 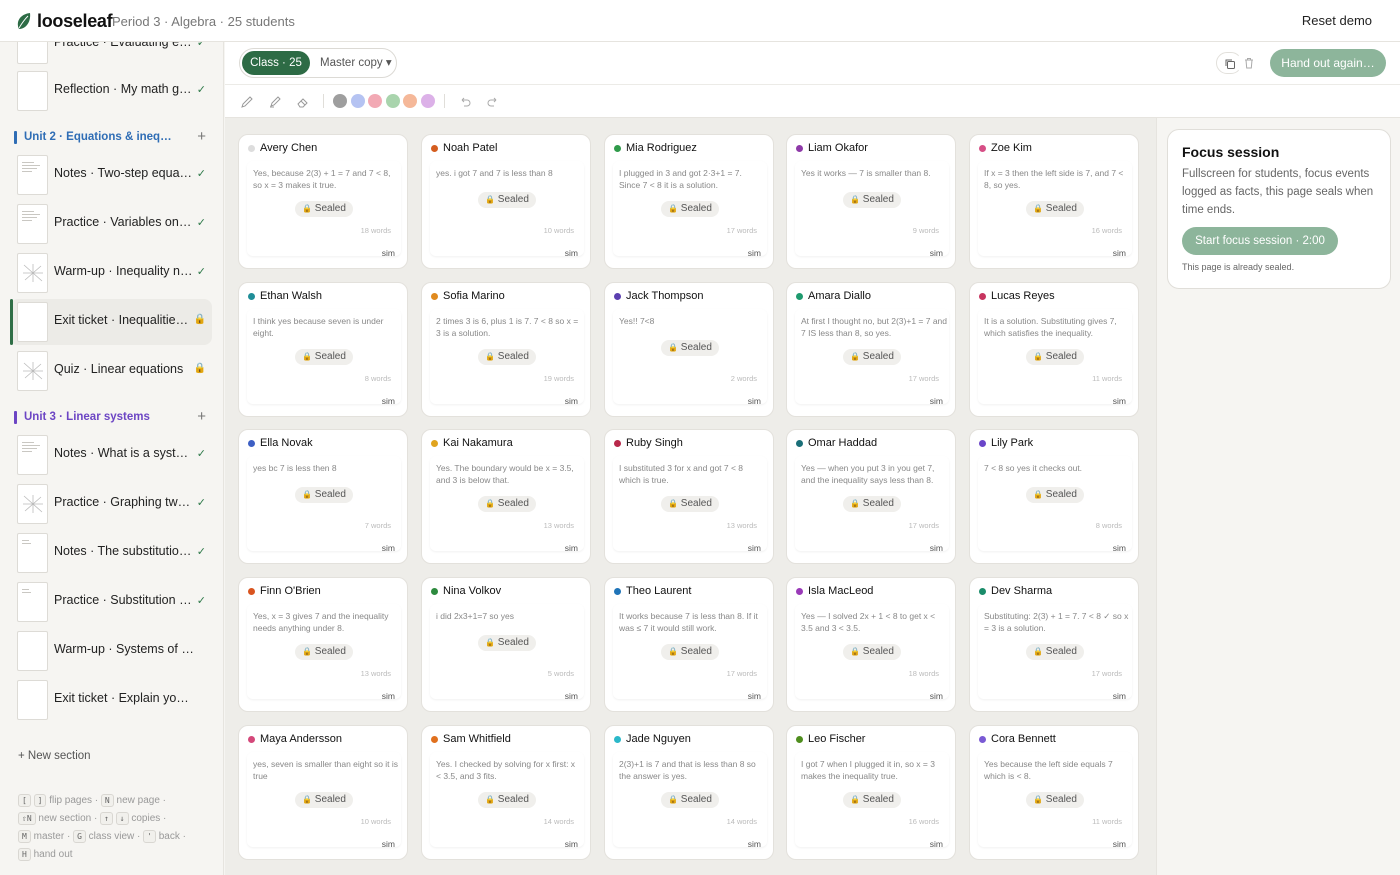 What do you see at coordinates (32, 602) in the screenshot?
I see `page-thumbnail` at bounding box center [32, 602].